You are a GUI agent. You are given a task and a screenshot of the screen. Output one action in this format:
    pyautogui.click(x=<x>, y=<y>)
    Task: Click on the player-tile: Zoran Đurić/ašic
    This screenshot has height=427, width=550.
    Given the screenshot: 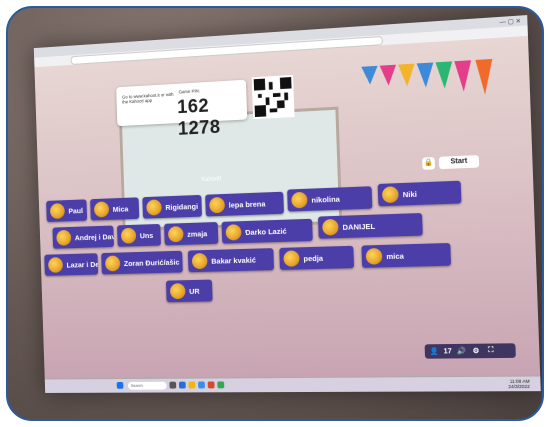 What is the action you would take?
    pyautogui.click(x=142, y=262)
    